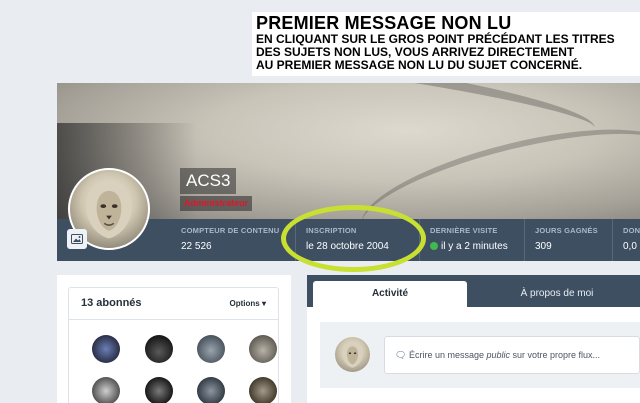 The height and width of the screenshot is (403, 640). Describe the element at coordinates (473, 291) in the screenshot. I see `profile-tabs: Activité À propos de moi` at that location.